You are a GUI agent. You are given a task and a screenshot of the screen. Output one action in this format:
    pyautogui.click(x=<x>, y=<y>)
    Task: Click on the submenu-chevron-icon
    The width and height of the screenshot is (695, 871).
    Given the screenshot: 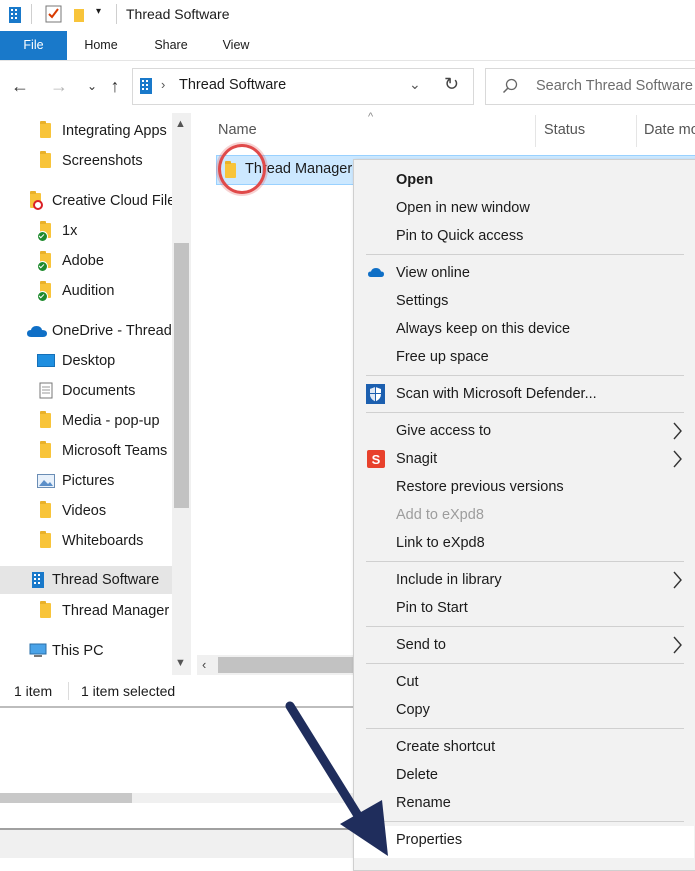 What is the action you would take?
    pyautogui.click(x=677, y=645)
    